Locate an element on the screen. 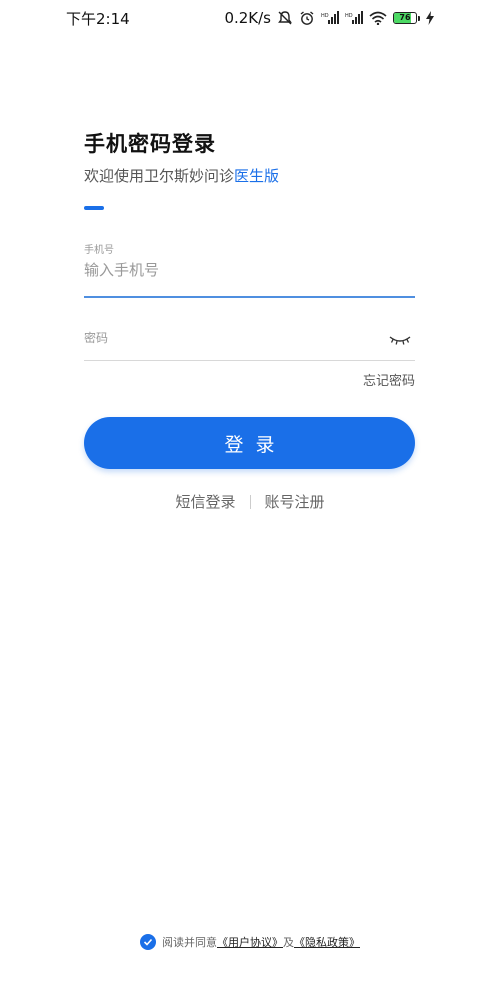  phone-field: 手机号 is located at coordinates (249, 269).